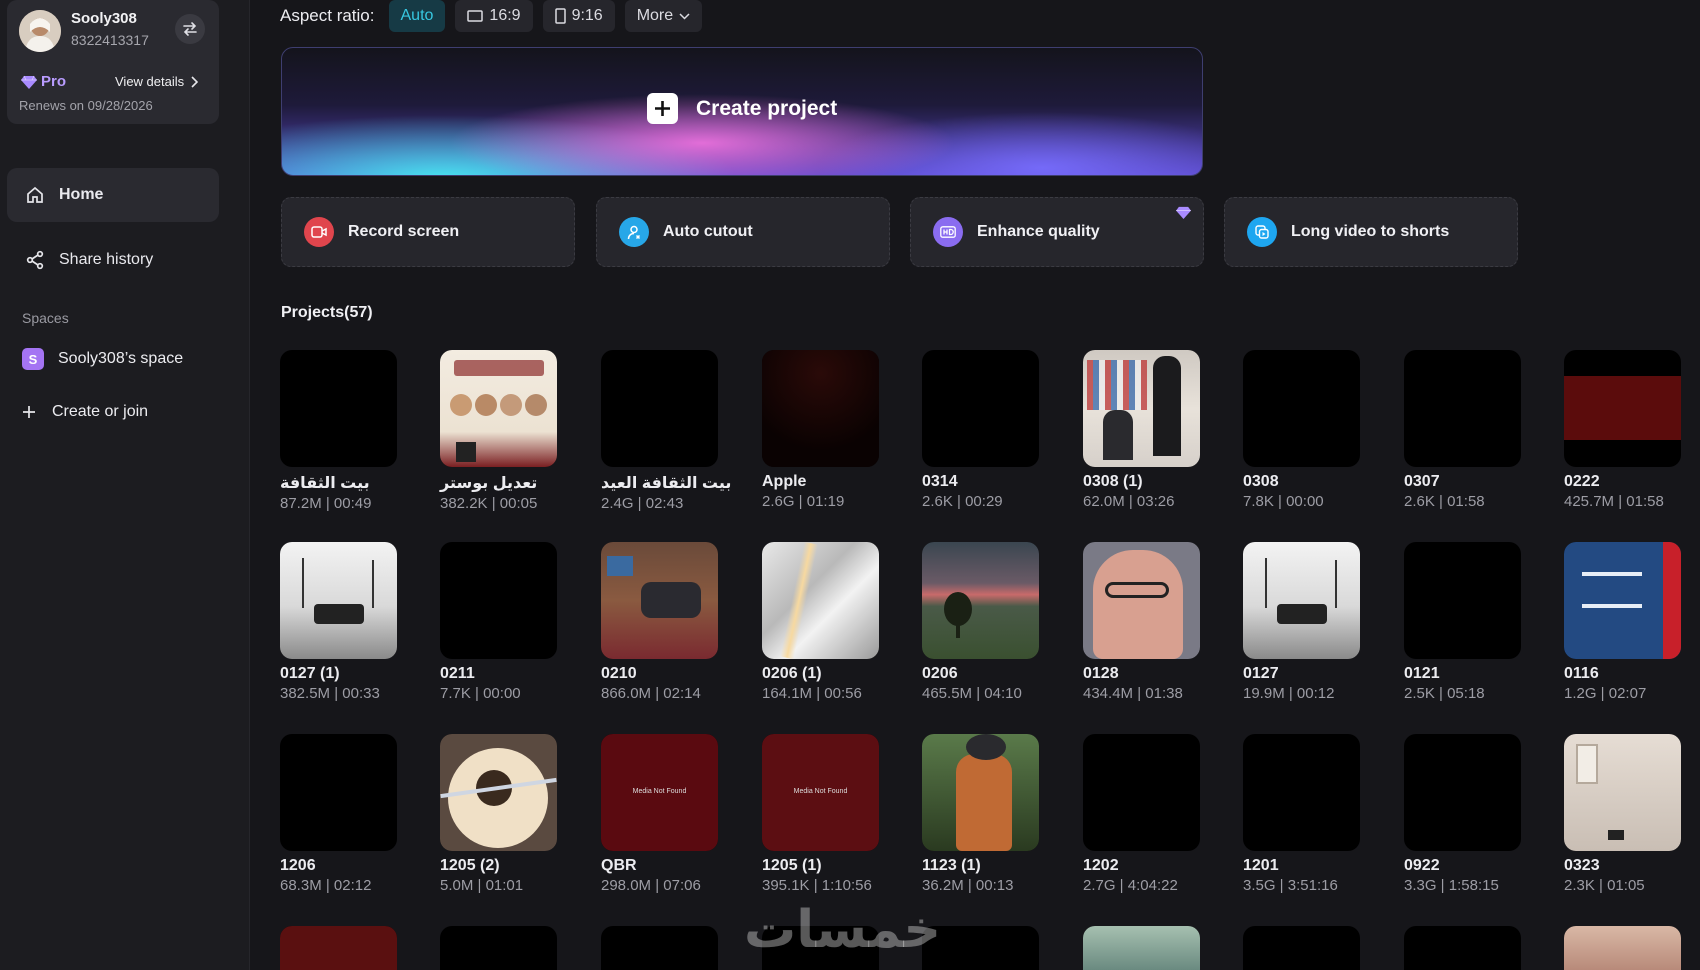 This screenshot has height=970, width=1700. Describe the element at coordinates (102, 359) in the screenshot. I see `sidebar-item-space: S Sooly308’s space` at that location.